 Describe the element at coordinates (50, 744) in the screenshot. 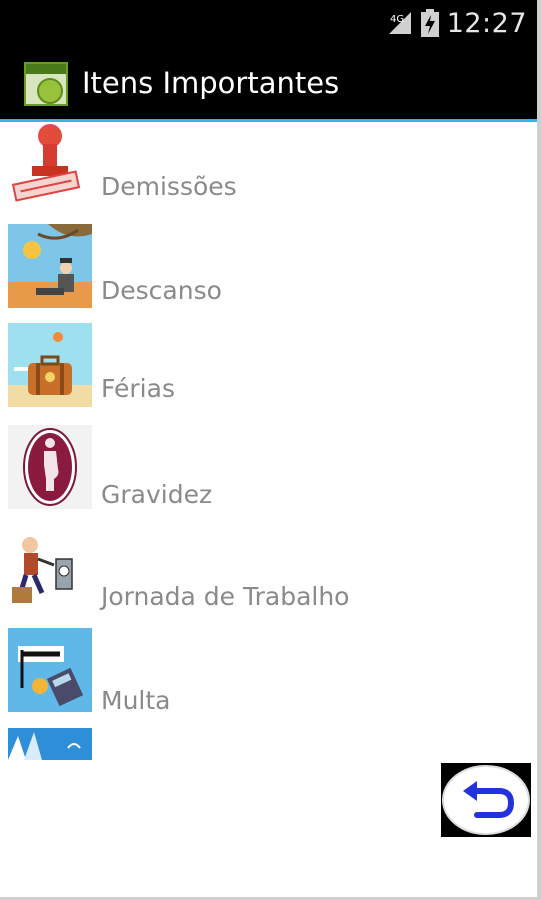

I see `partial-thumbnail-icon` at that location.